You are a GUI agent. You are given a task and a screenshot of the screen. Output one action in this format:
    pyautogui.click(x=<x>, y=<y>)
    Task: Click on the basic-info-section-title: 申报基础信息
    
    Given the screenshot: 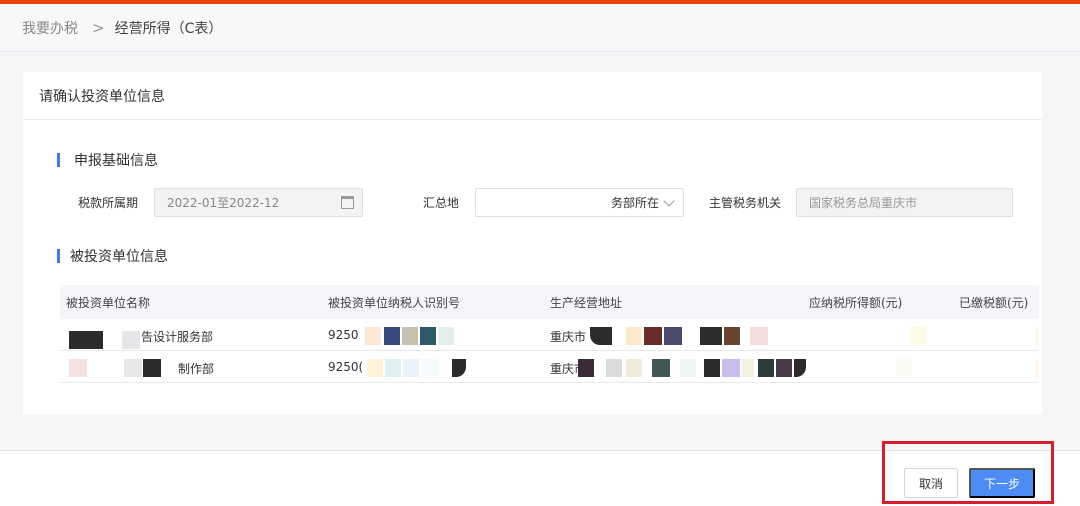 What is the action you would take?
    pyautogui.click(x=107, y=160)
    